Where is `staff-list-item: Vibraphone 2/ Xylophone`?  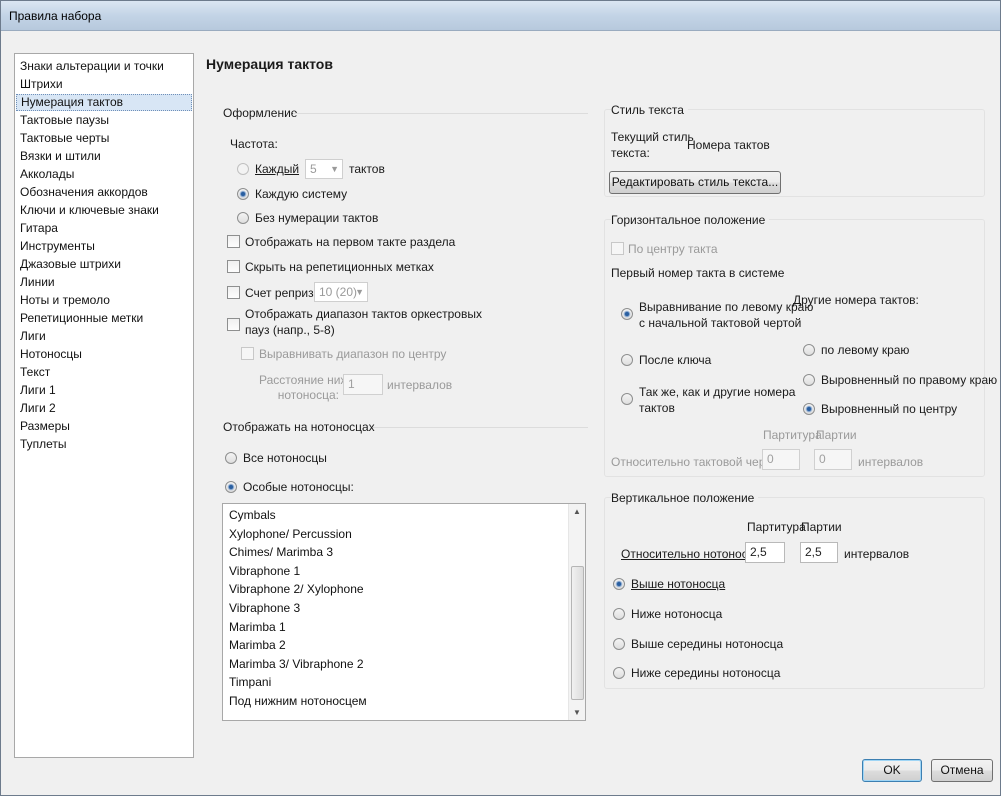
staff-list-item: Vibraphone 2/ Xylophone is located at coordinates (296, 589).